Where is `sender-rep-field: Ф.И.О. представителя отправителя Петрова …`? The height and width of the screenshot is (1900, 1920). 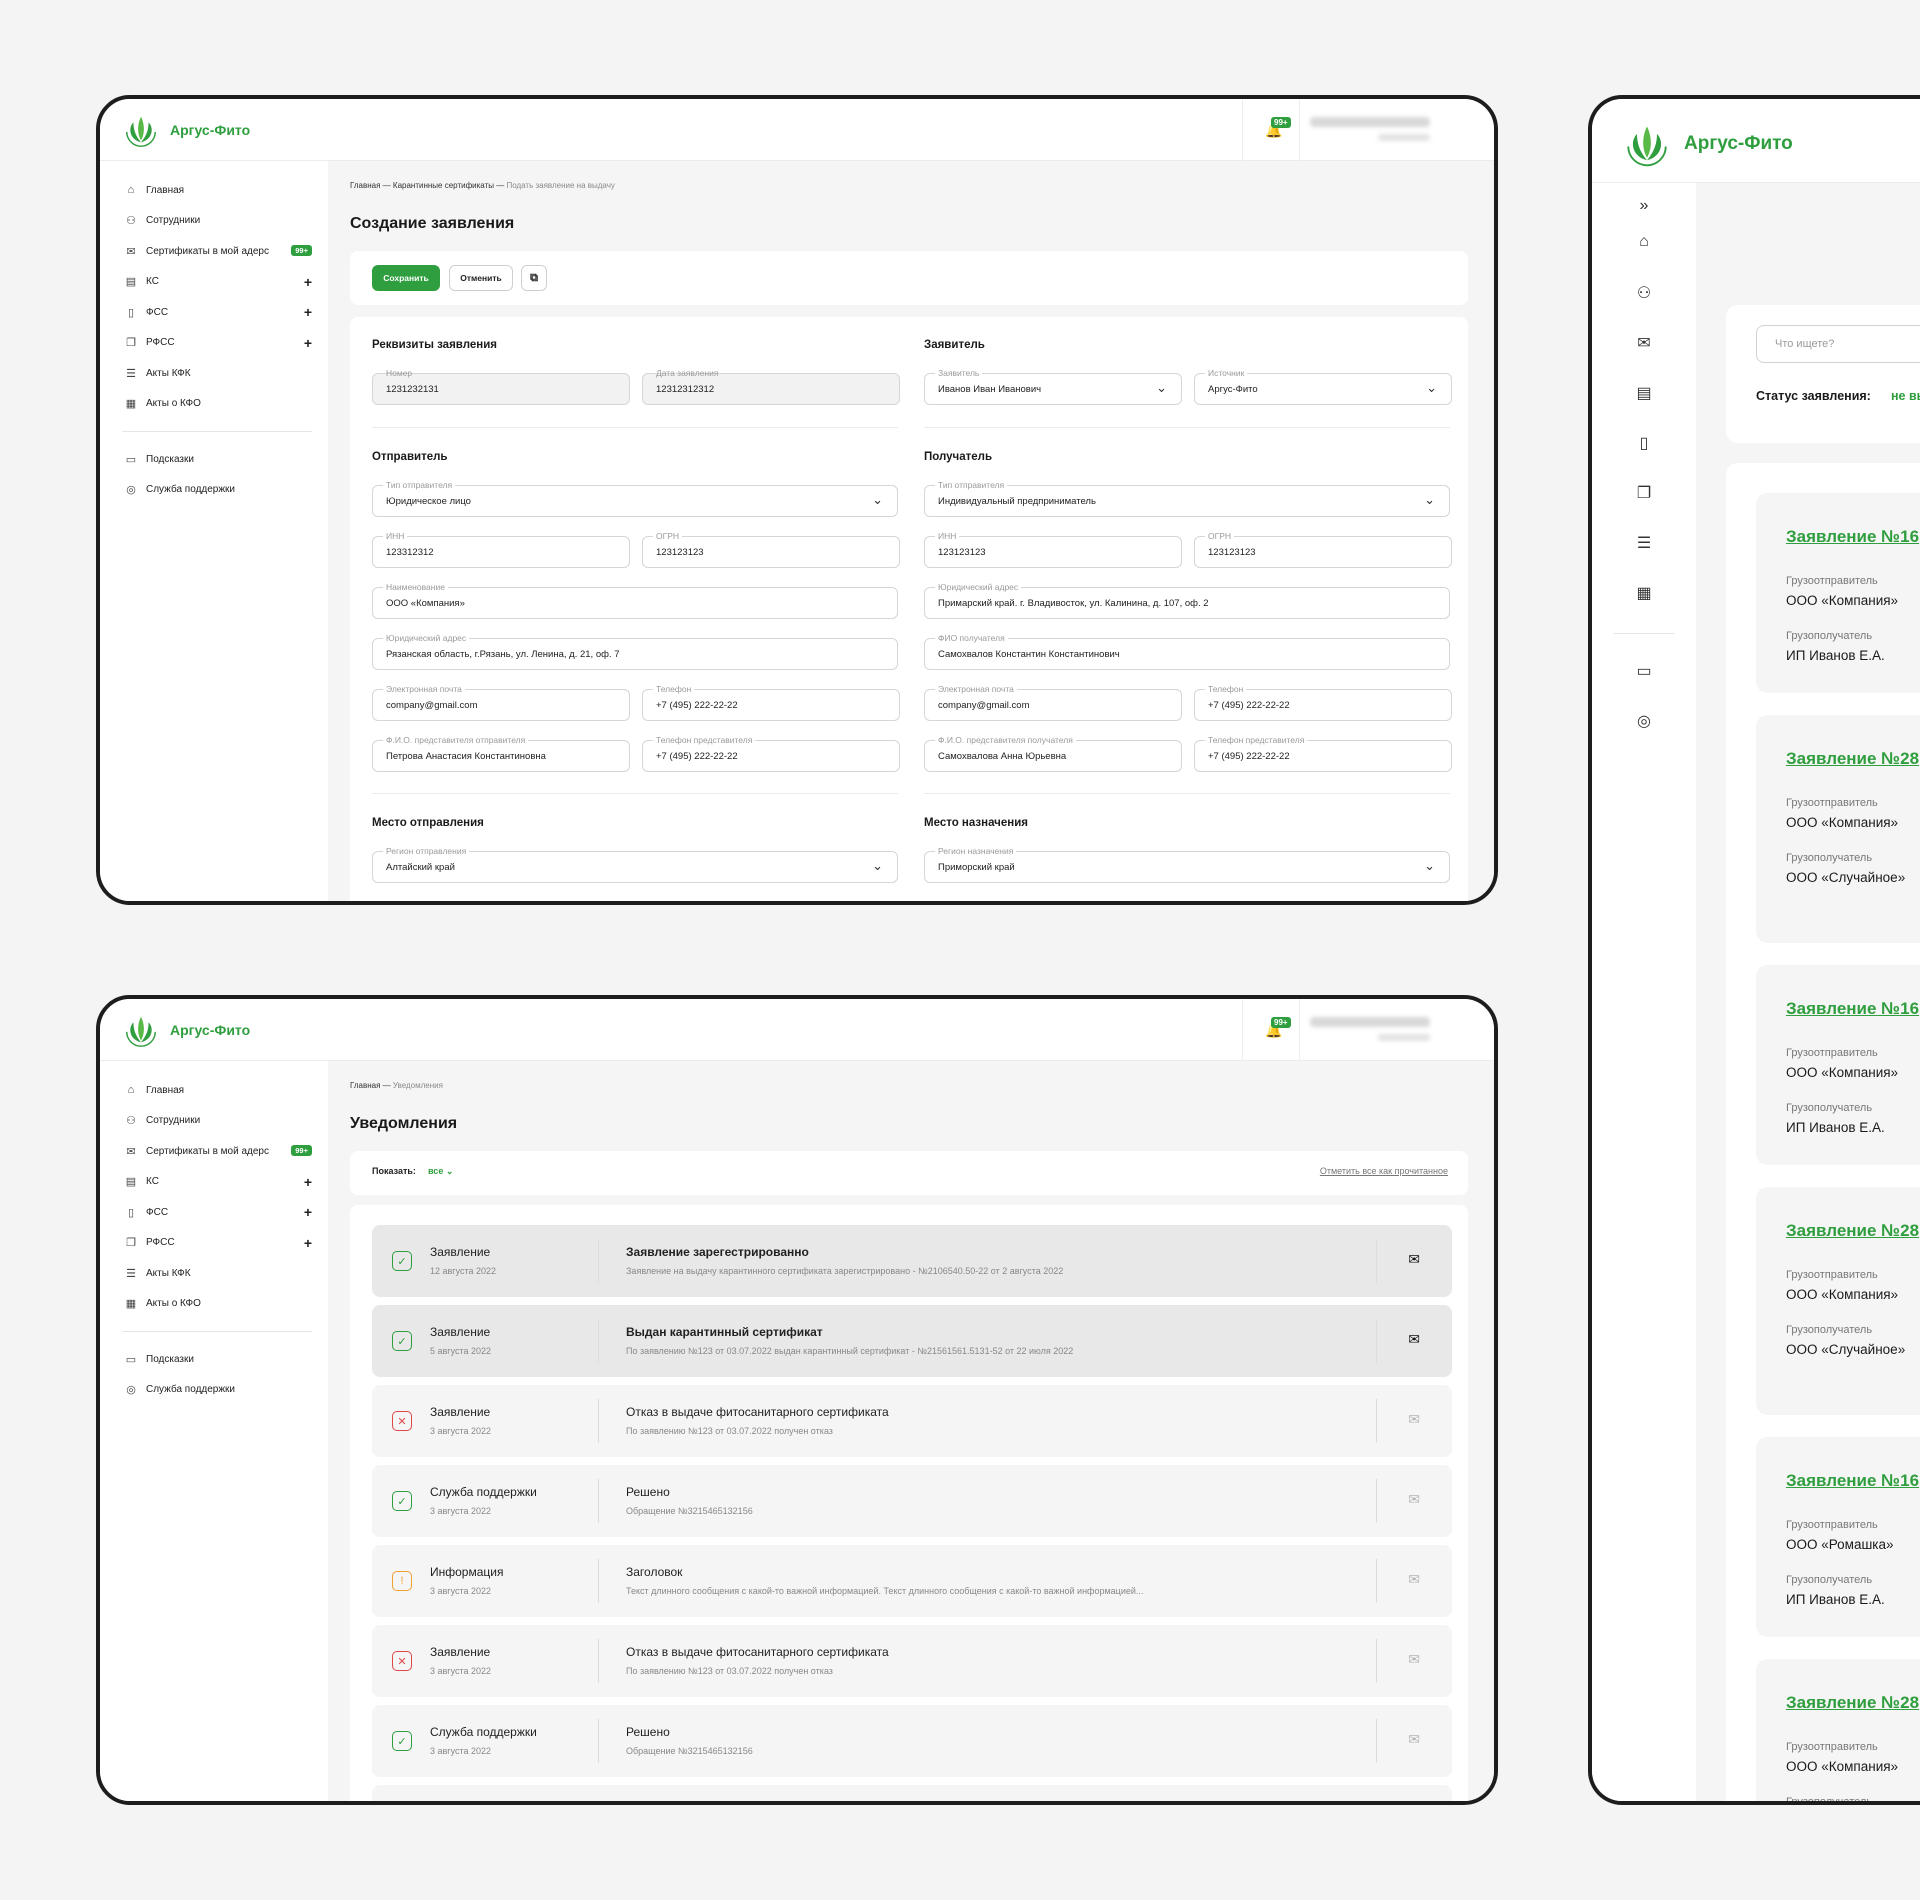
sender-rep-field: Ф.И.О. представителя отправителя Петрова … is located at coordinates (501, 753).